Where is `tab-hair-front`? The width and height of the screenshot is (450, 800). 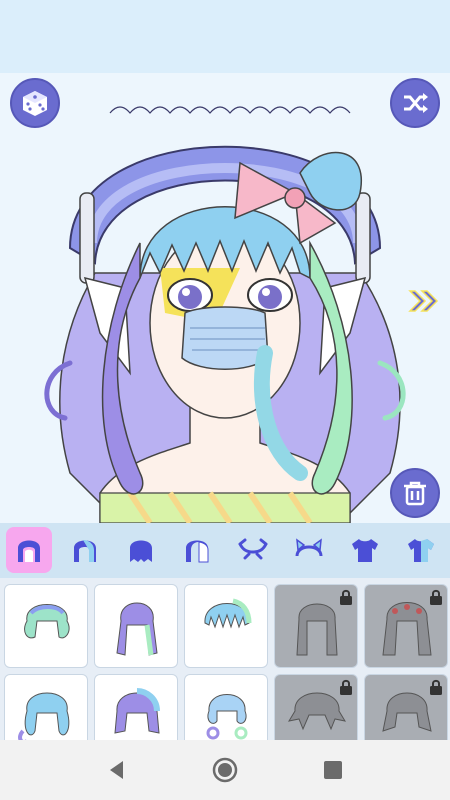 tab-hair-front is located at coordinates (29, 550).